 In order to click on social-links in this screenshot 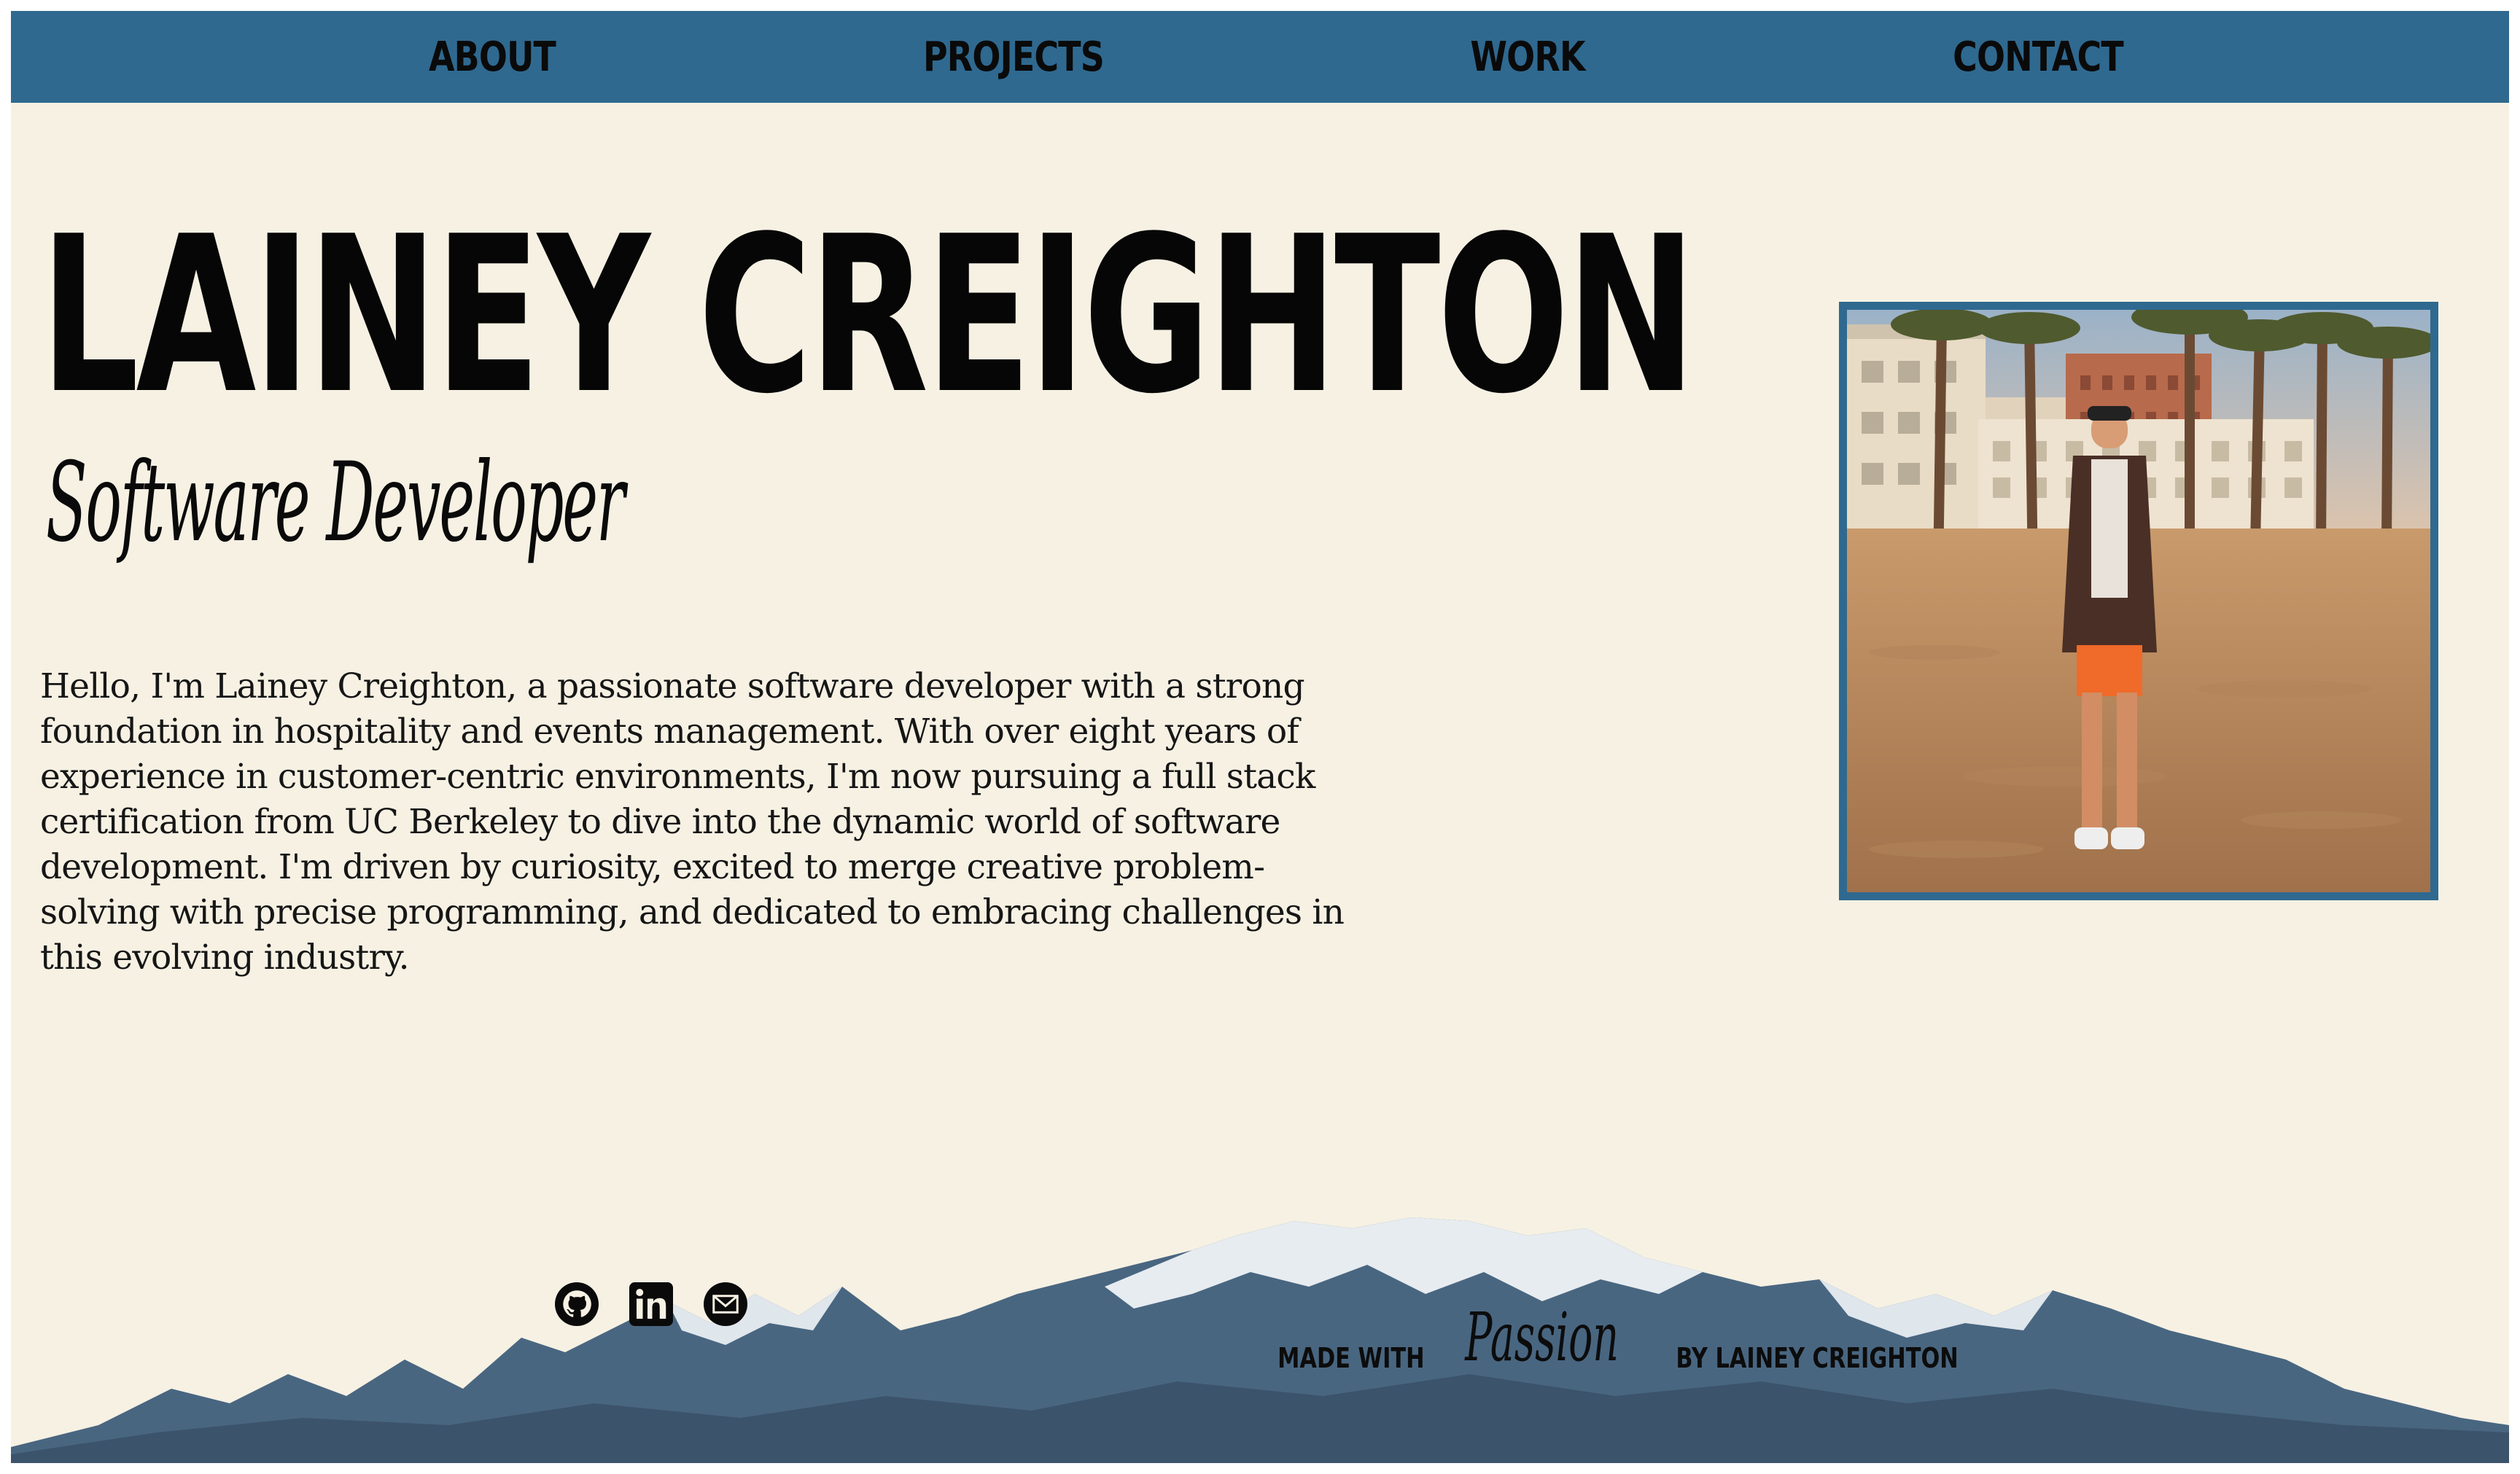, I will do `click(651, 1304)`.